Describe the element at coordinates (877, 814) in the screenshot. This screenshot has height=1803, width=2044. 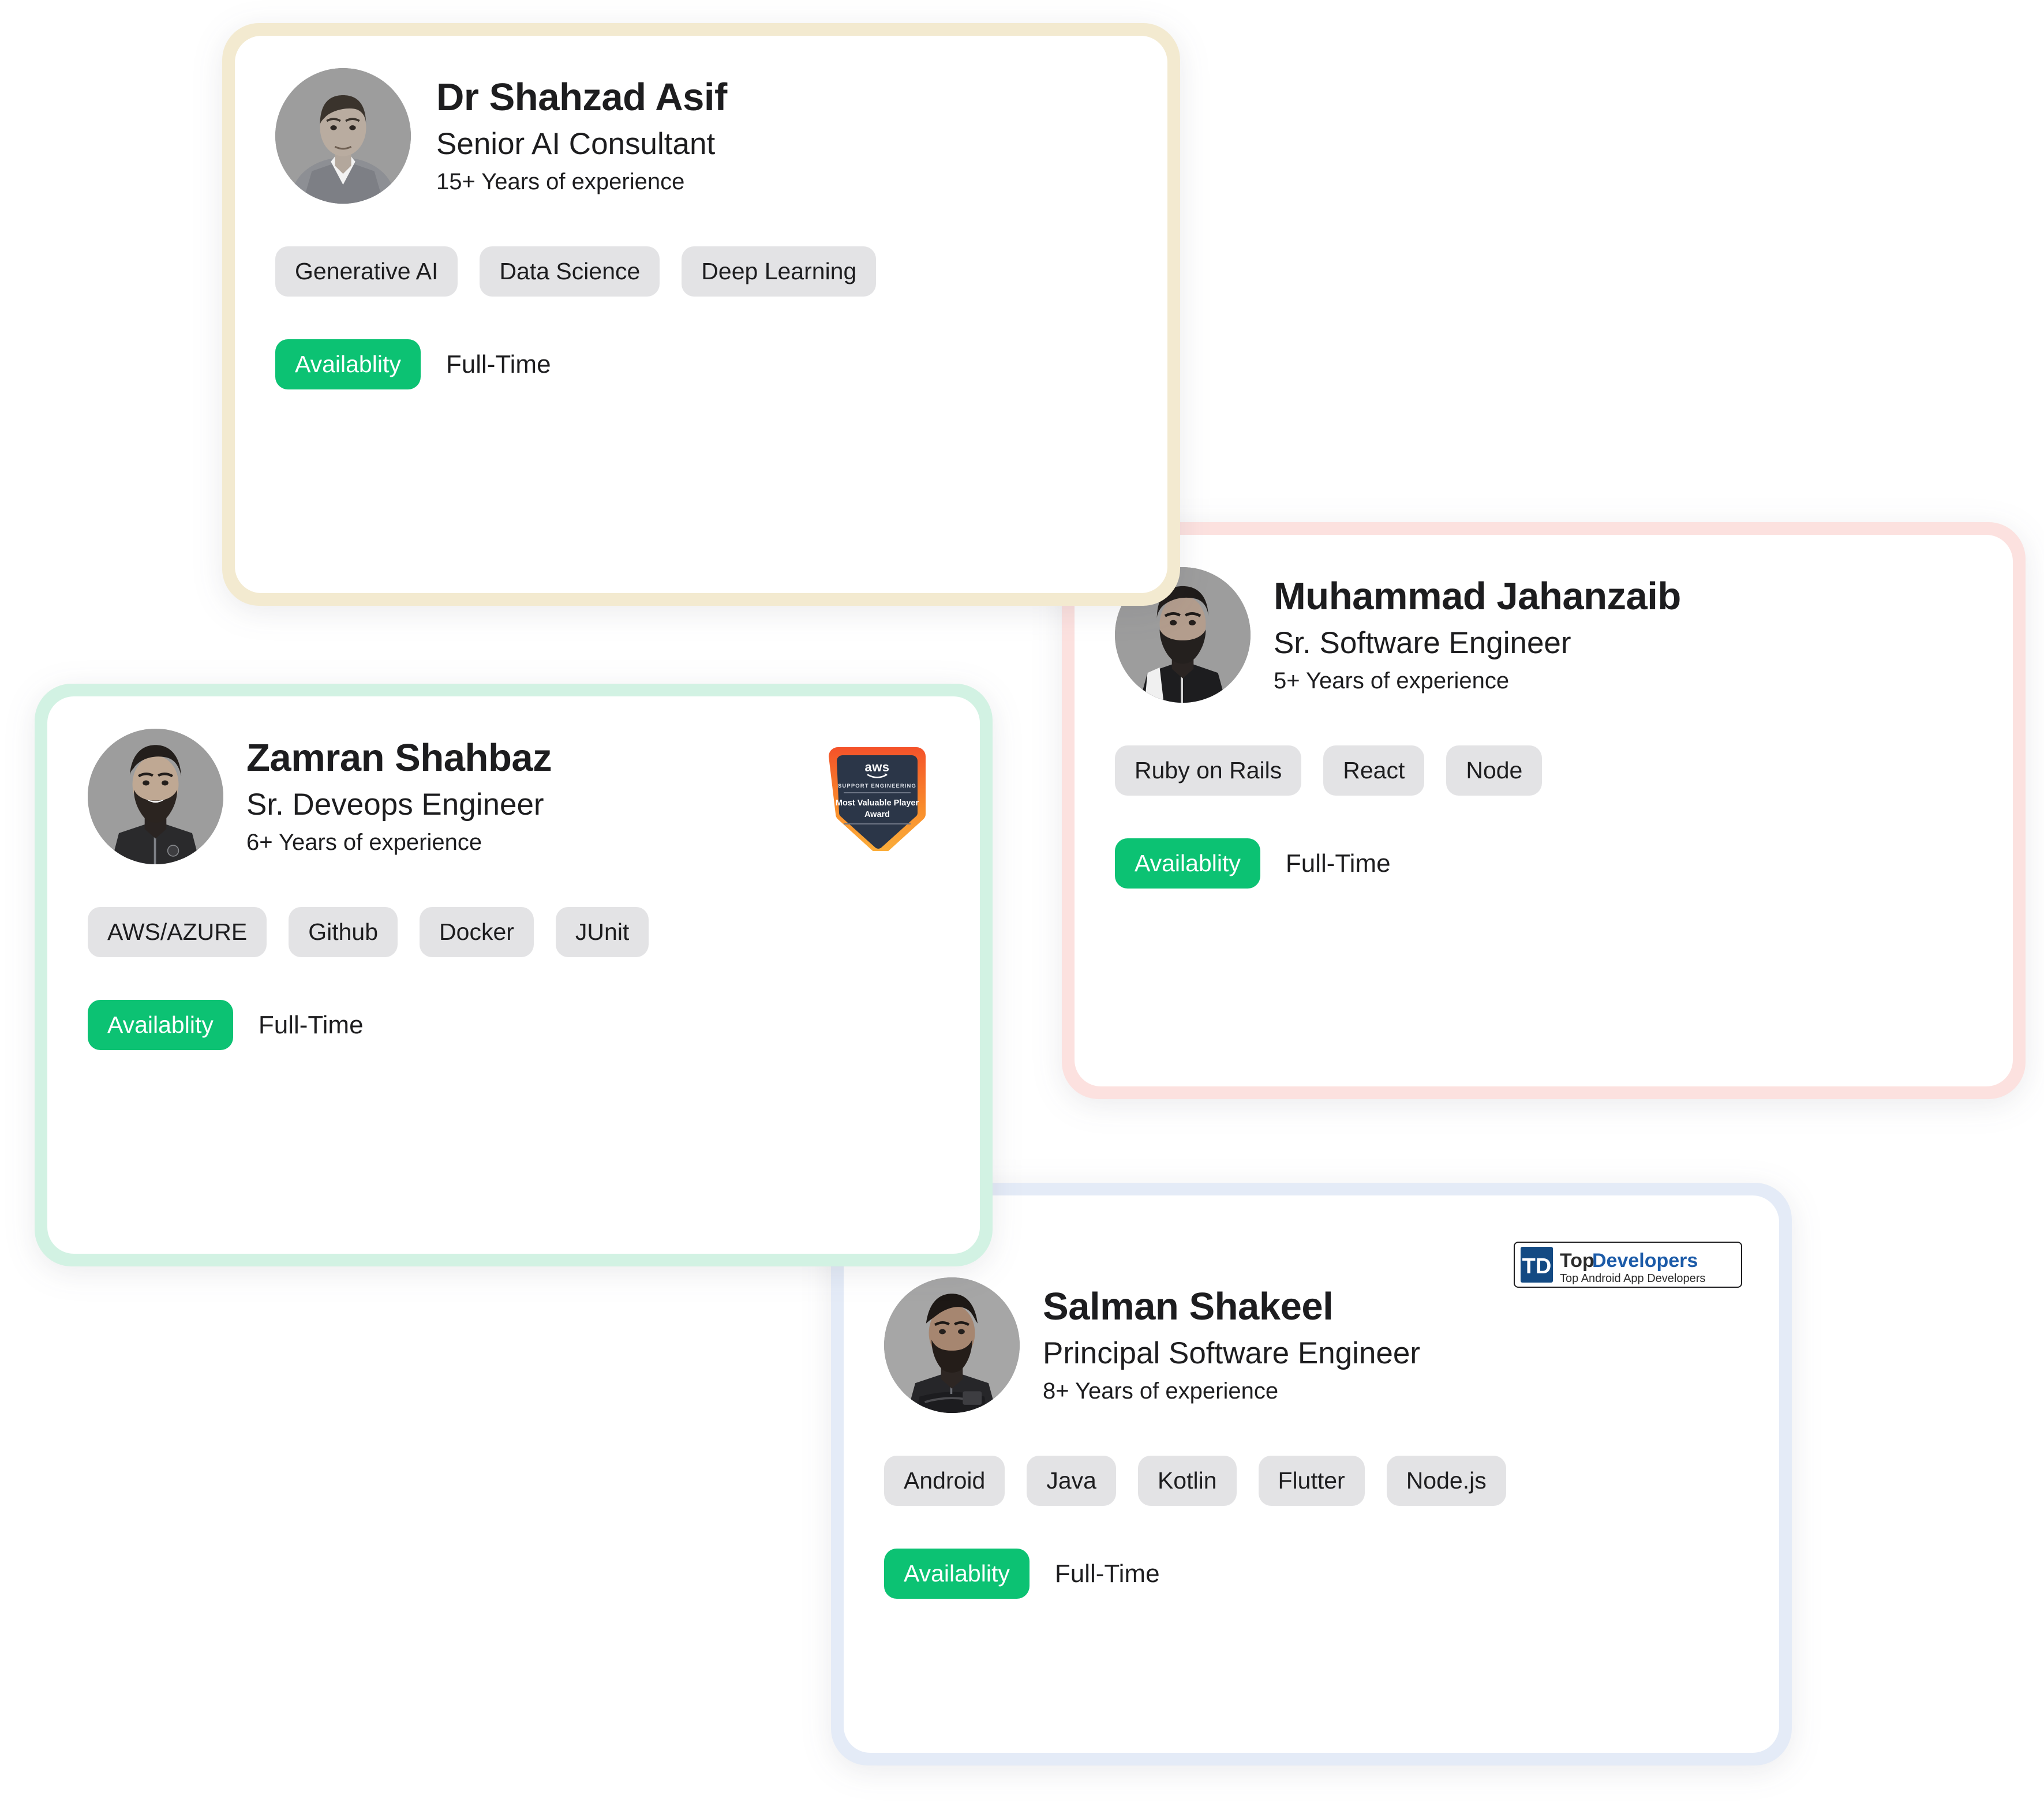
I see `svg-text: Award` at that location.